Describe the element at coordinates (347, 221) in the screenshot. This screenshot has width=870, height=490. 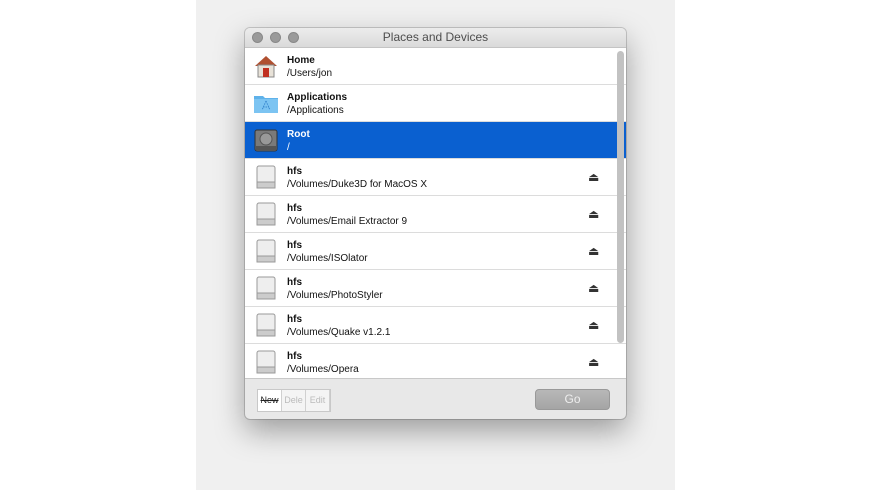
I see `item-path: /Volumes/Email Extractor 9` at that location.